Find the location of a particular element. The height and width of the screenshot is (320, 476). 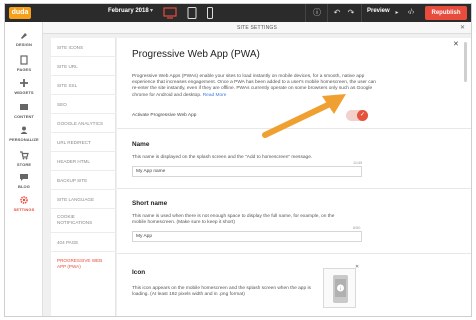

nav-item-design: DESIGN is located at coordinates (24, 38).